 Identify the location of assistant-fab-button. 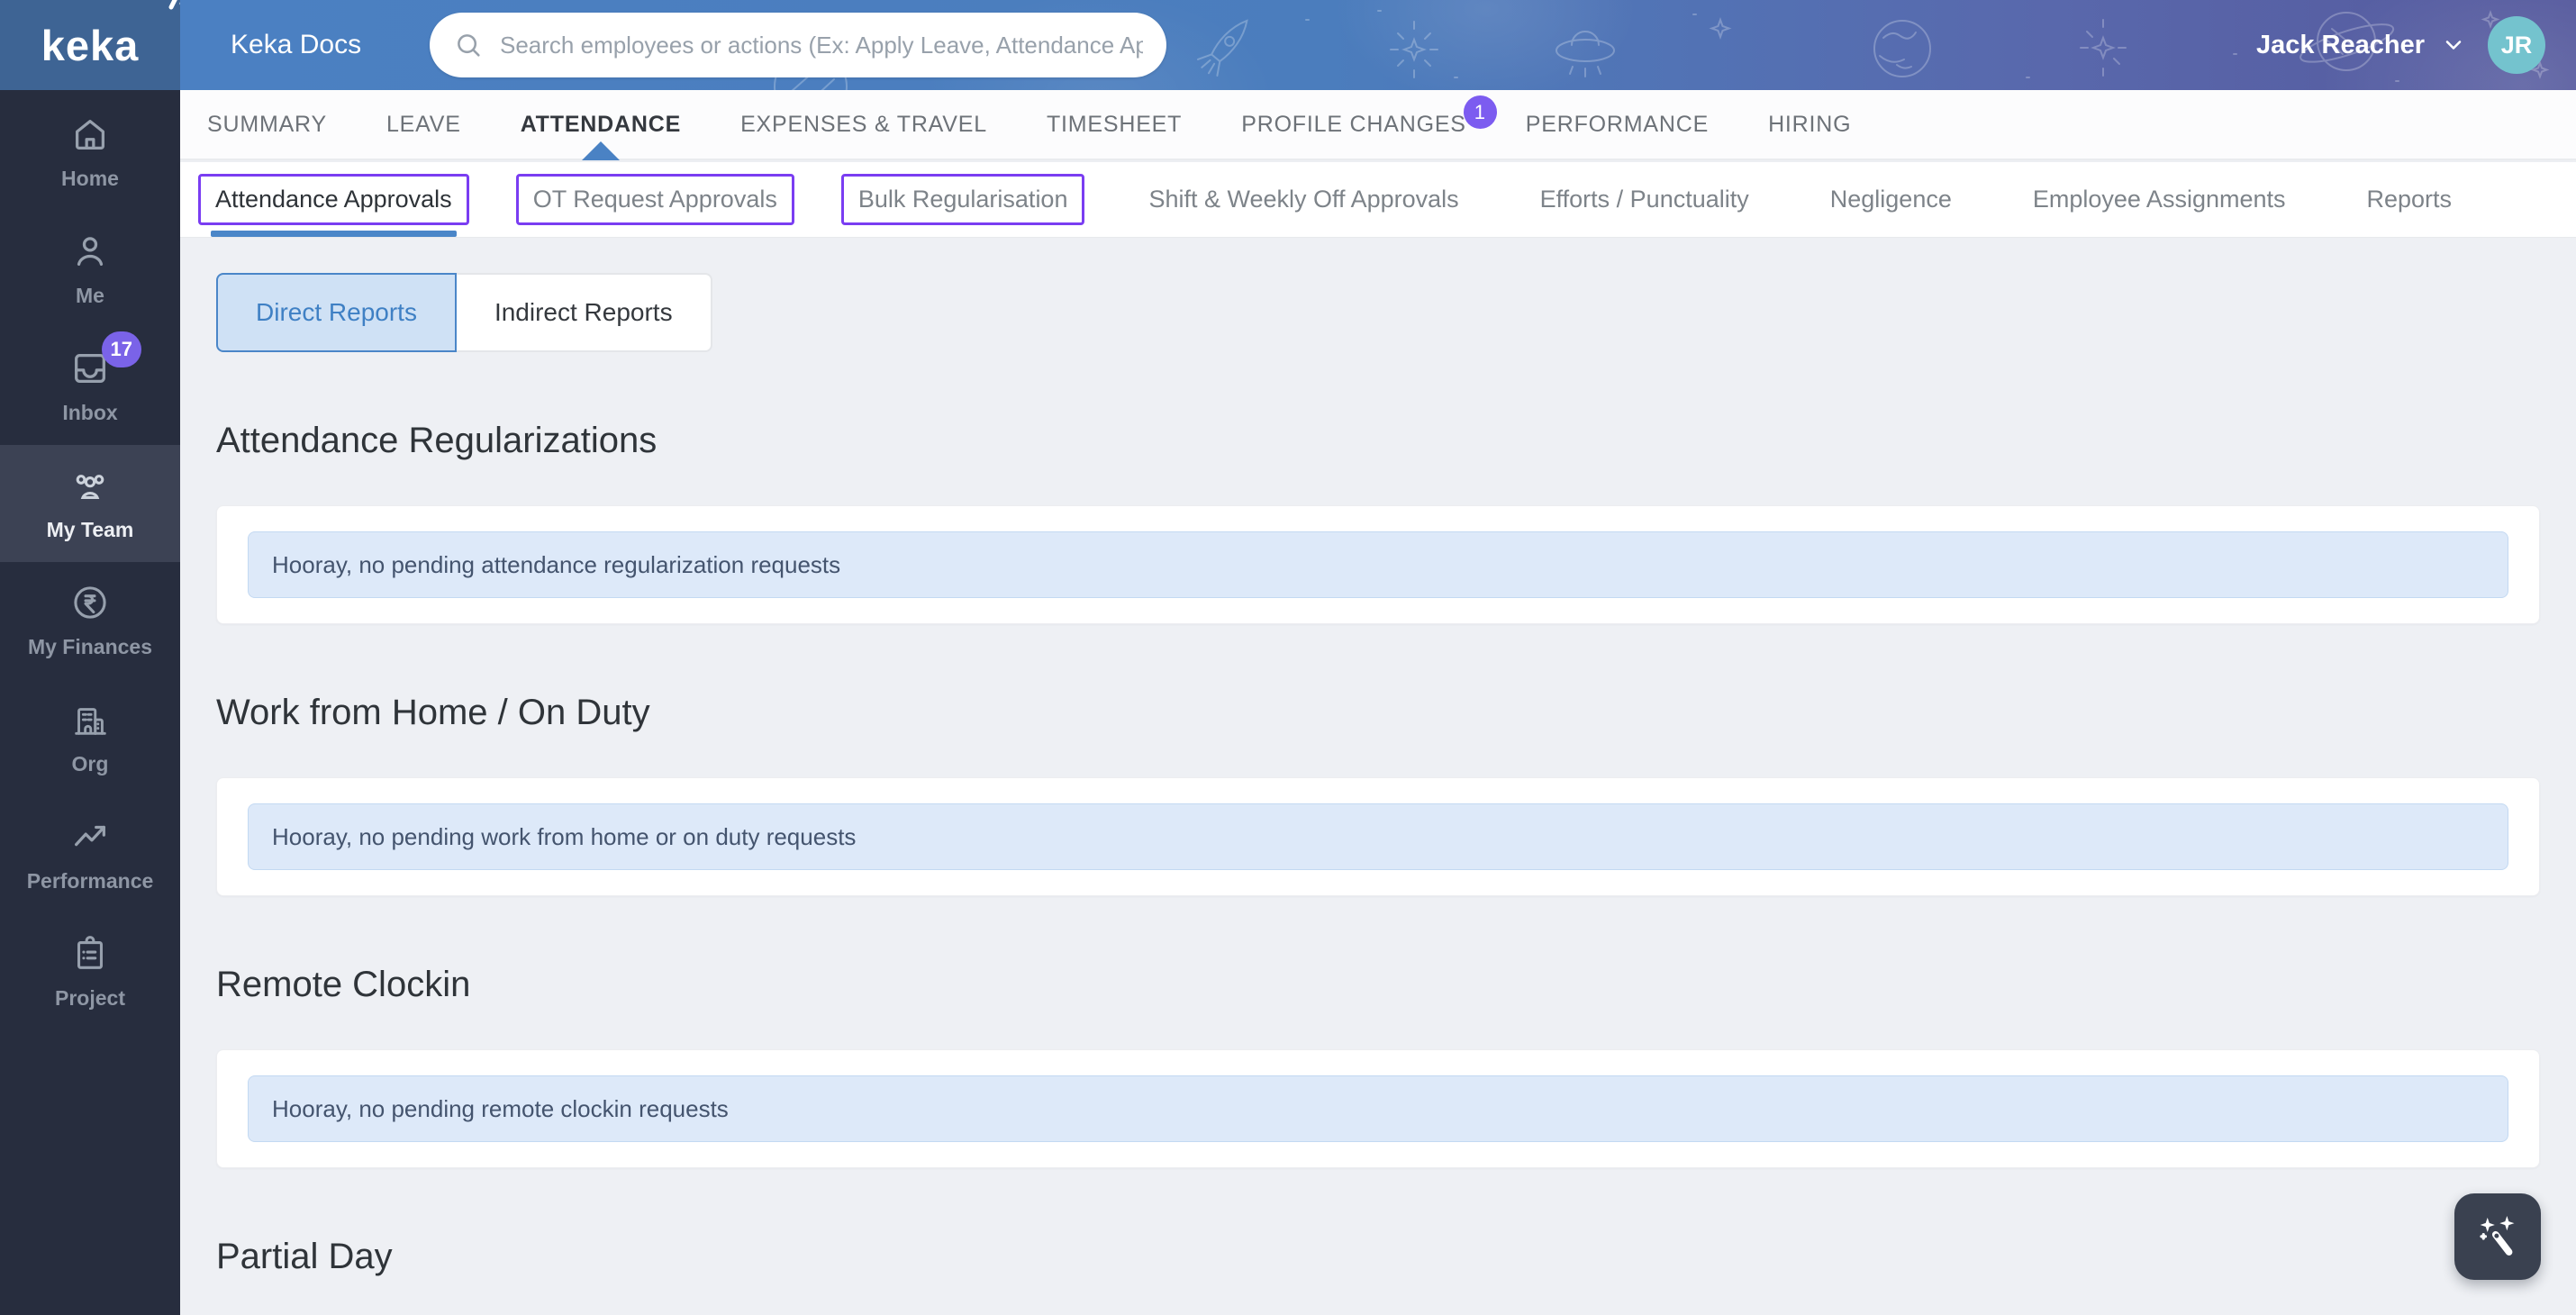
(2498, 1236).